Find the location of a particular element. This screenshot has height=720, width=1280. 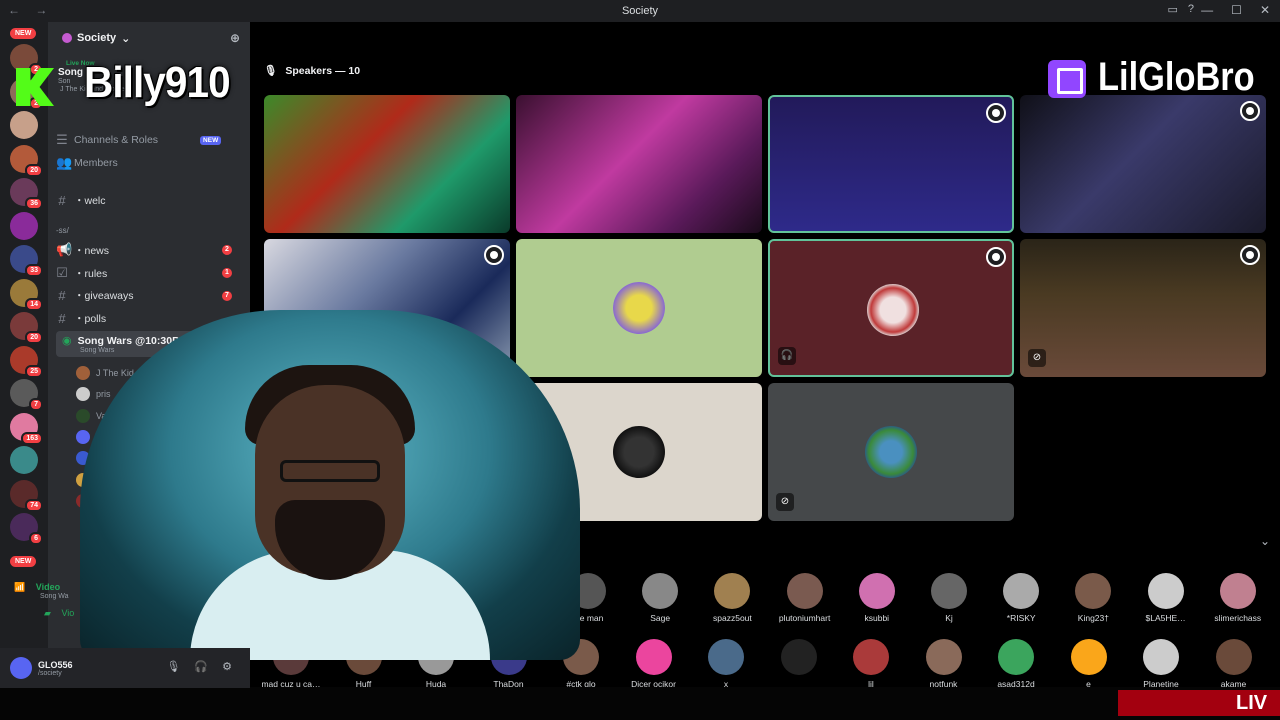

video-button: ▰ Vio is located at coordinates (59, 613).